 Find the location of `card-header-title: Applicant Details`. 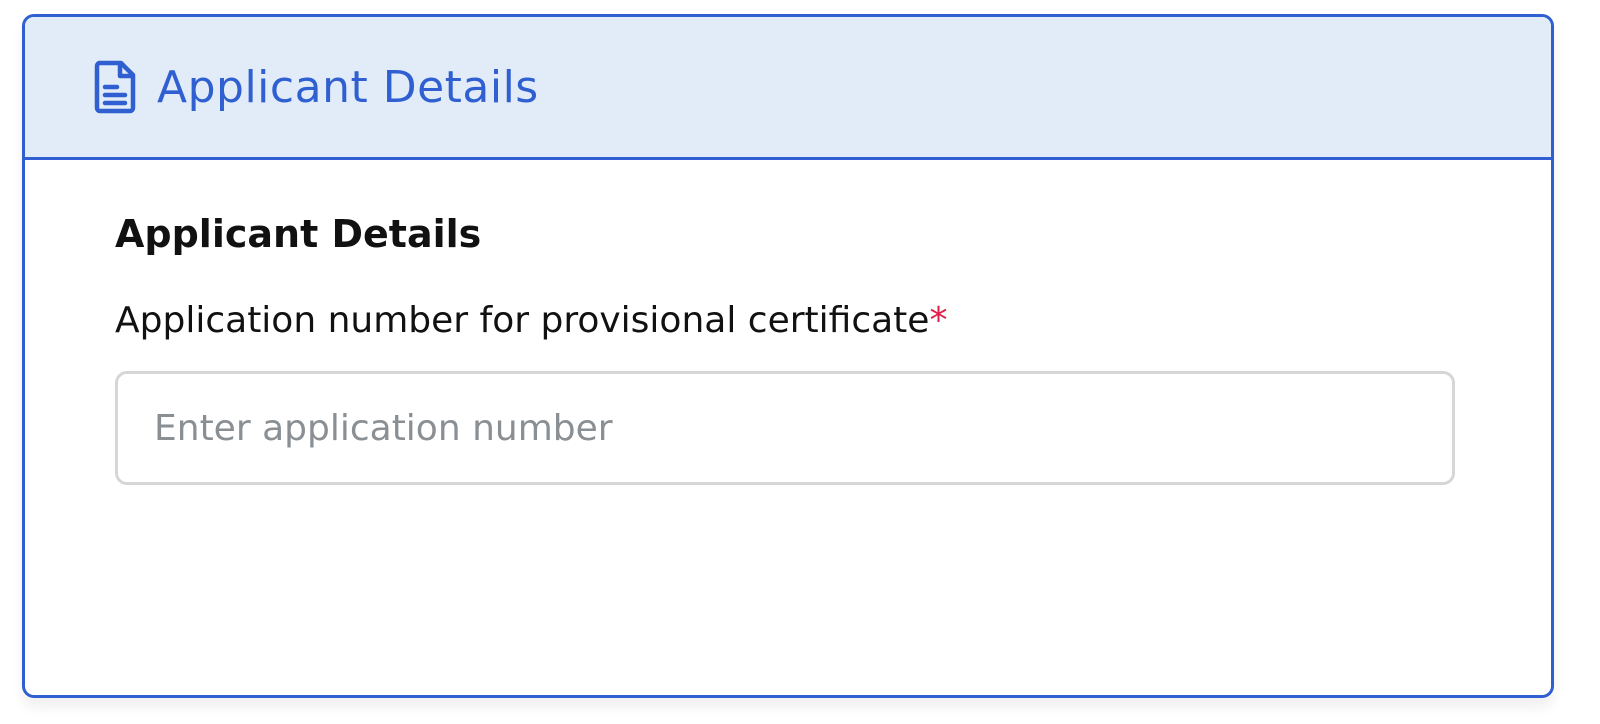

card-header-title: Applicant Details is located at coordinates (348, 87).